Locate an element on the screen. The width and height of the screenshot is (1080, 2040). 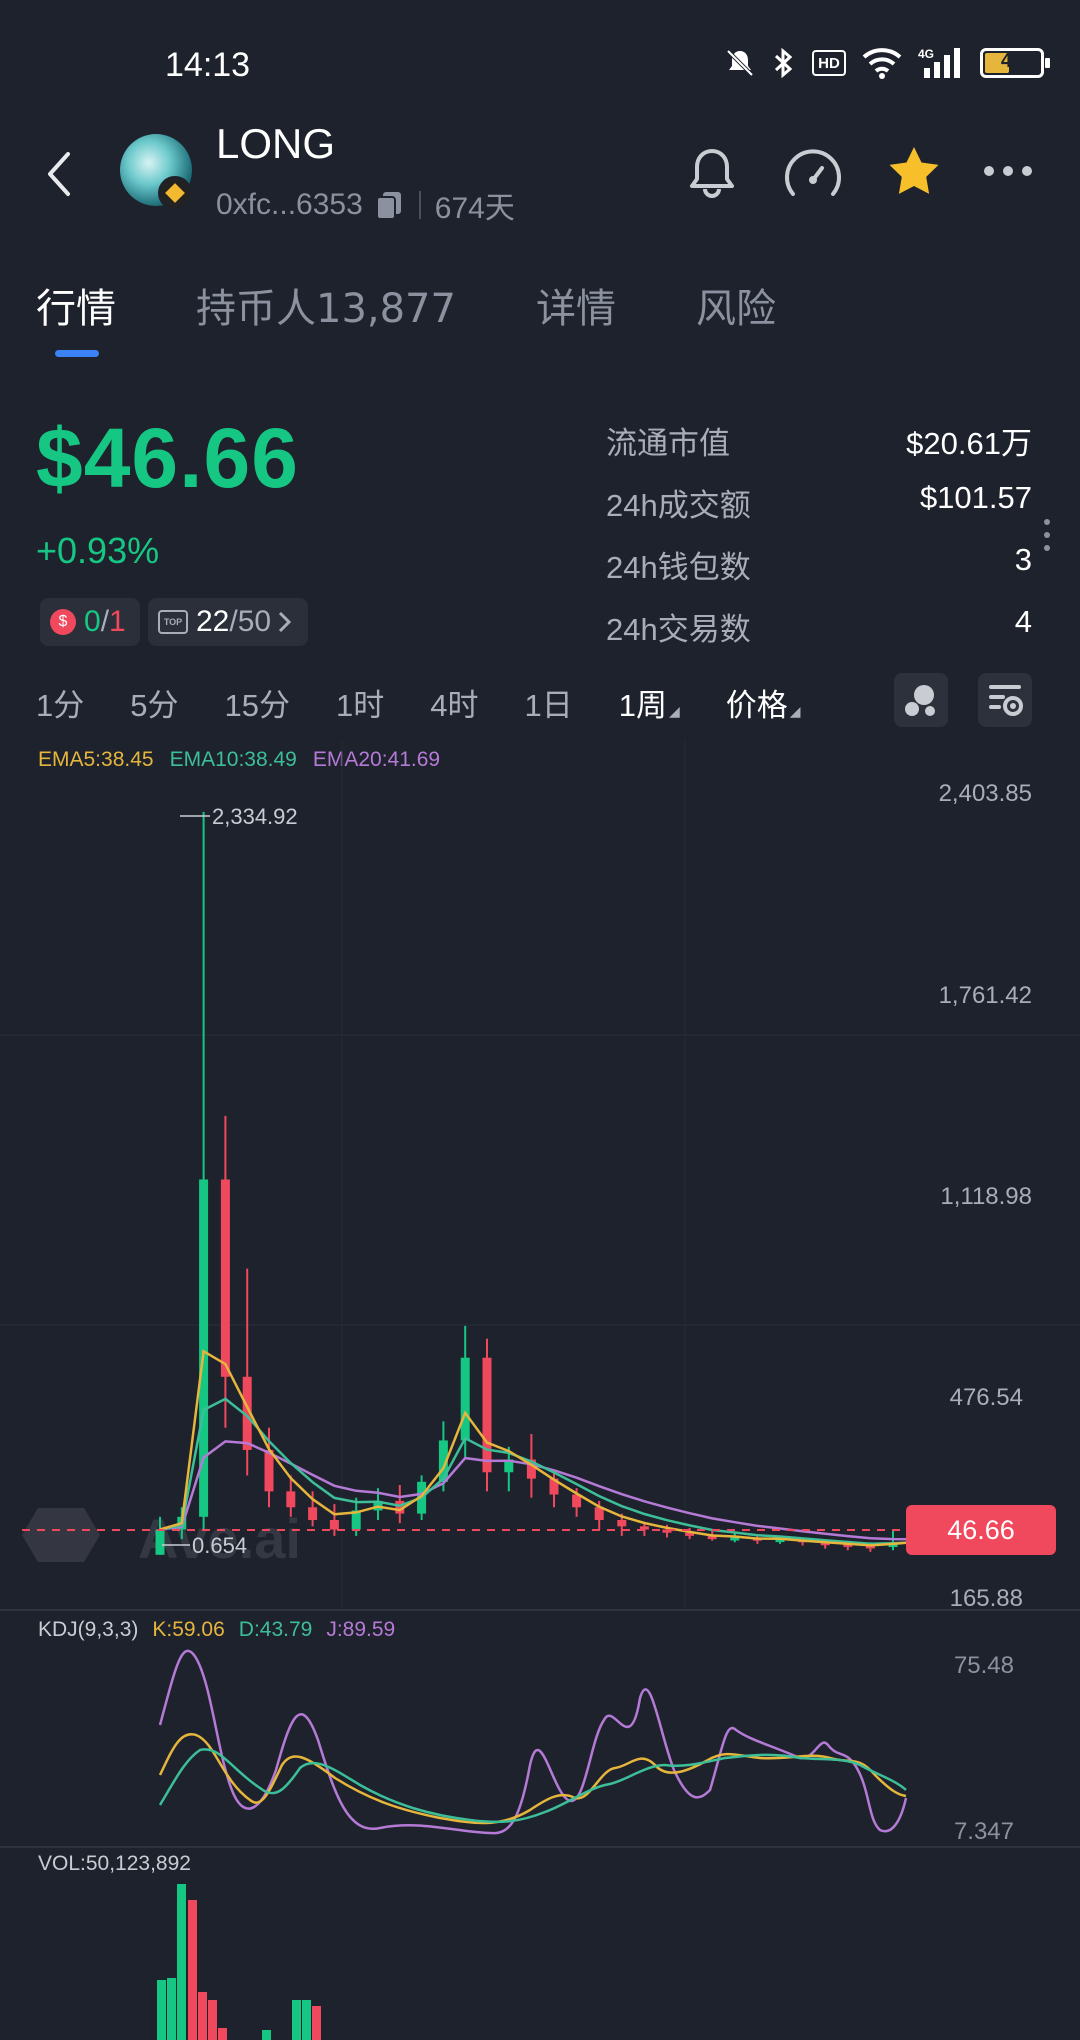
risk-green-count: 0 is located at coordinates (92, 621).